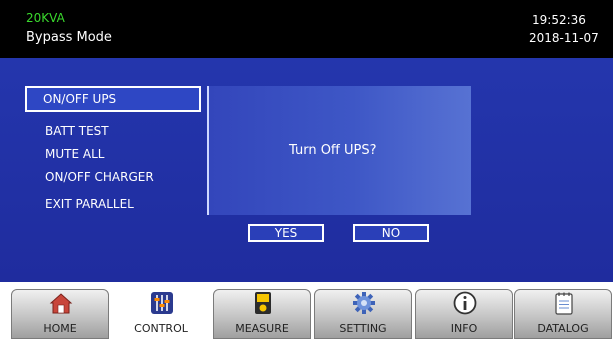 The width and height of the screenshot is (613, 342). What do you see at coordinates (363, 328) in the screenshot?
I see `tab-label-setting: SETTING` at bounding box center [363, 328].